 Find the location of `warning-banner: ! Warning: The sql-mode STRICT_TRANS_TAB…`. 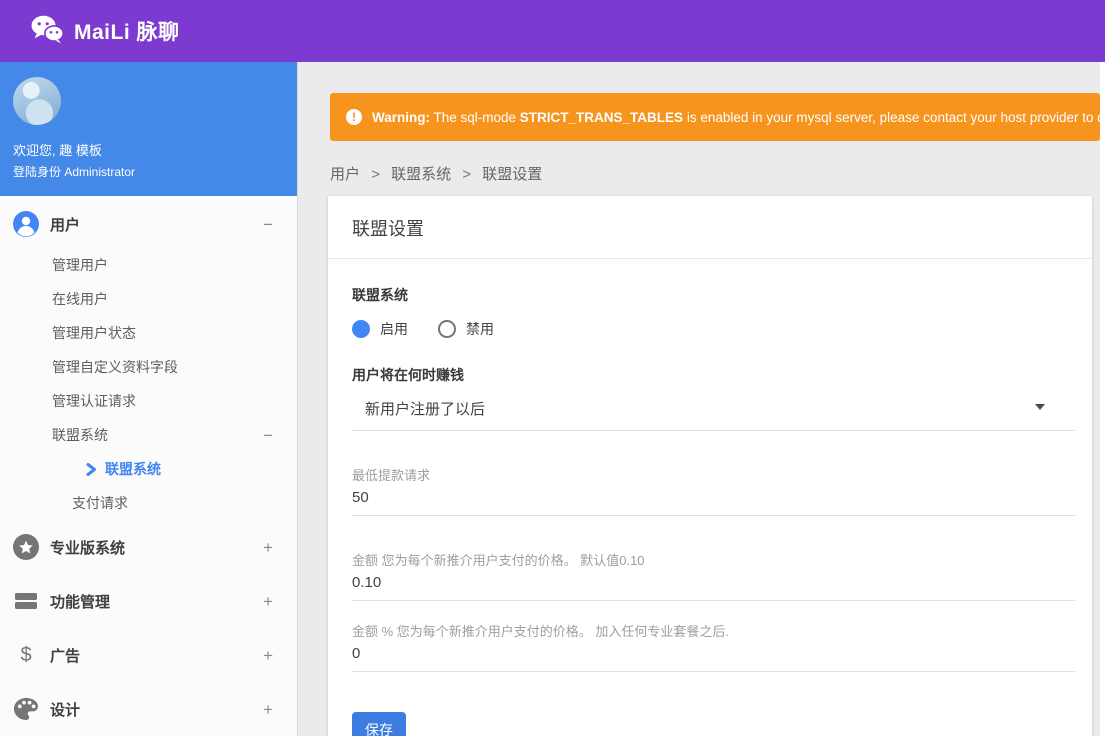

warning-banner: ! Warning: The sql-mode STRICT_TRANS_TAB… is located at coordinates (715, 117).